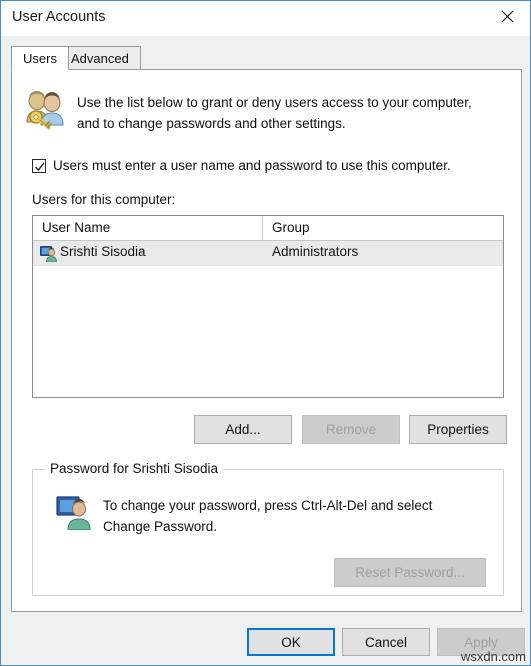 Image resolution: width=531 pixels, height=666 pixels. Describe the element at coordinates (104, 199) in the screenshot. I see `users-list-caption: Users for this computer:` at that location.